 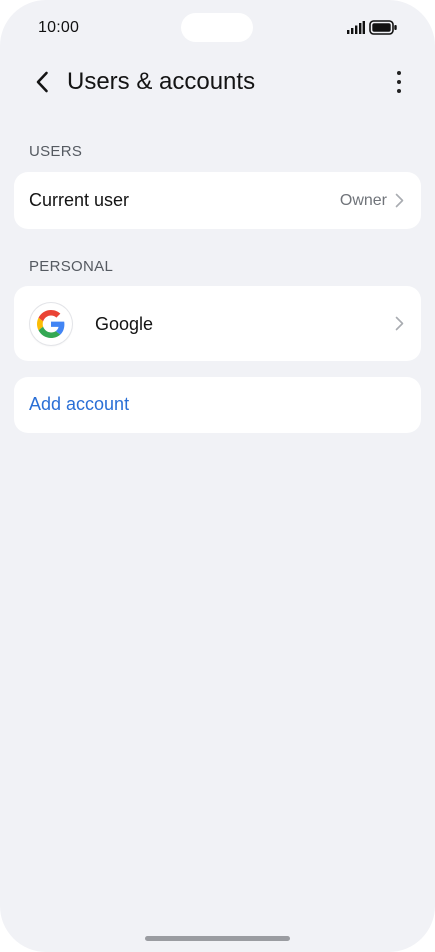 I want to click on page-title: Users & accounts, so click(x=161, y=81).